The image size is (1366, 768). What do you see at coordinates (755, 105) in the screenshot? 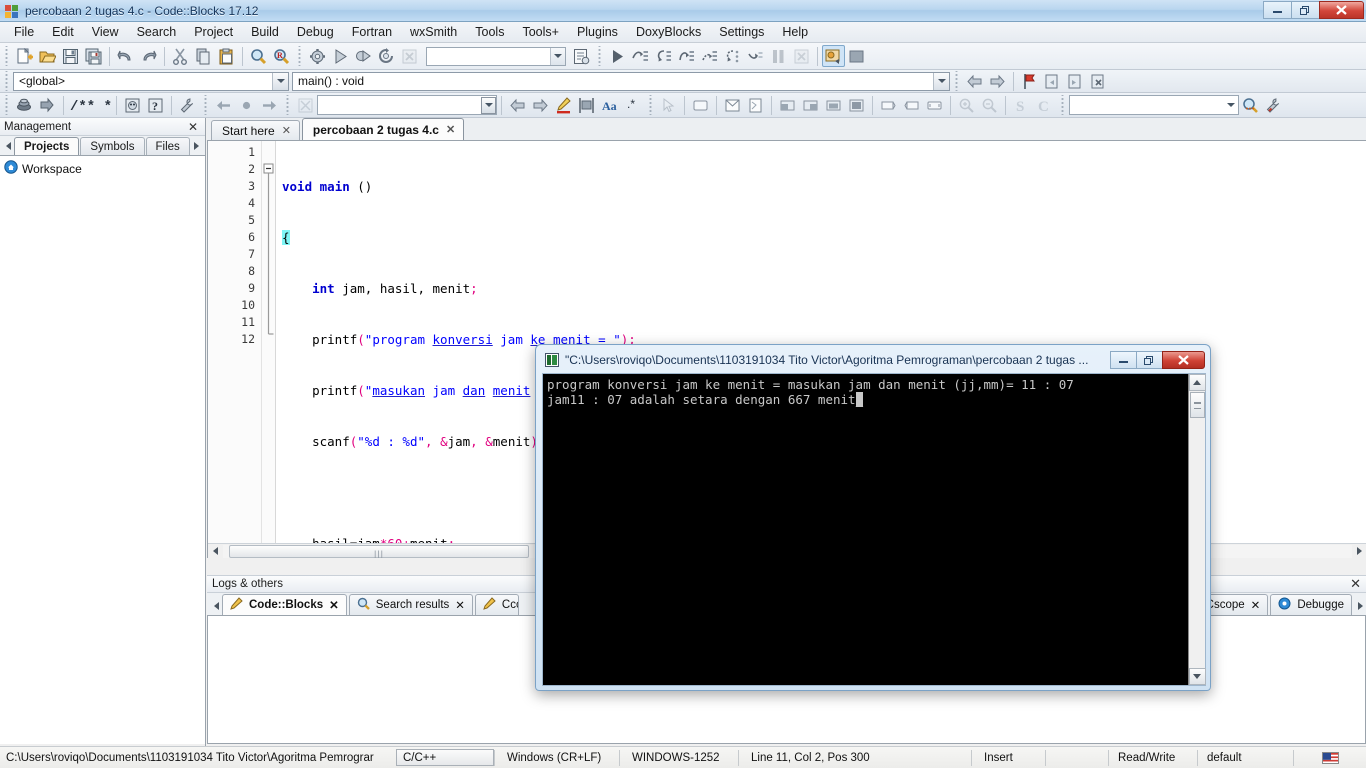
I see `wxsmith-document-icon` at bounding box center [755, 105].